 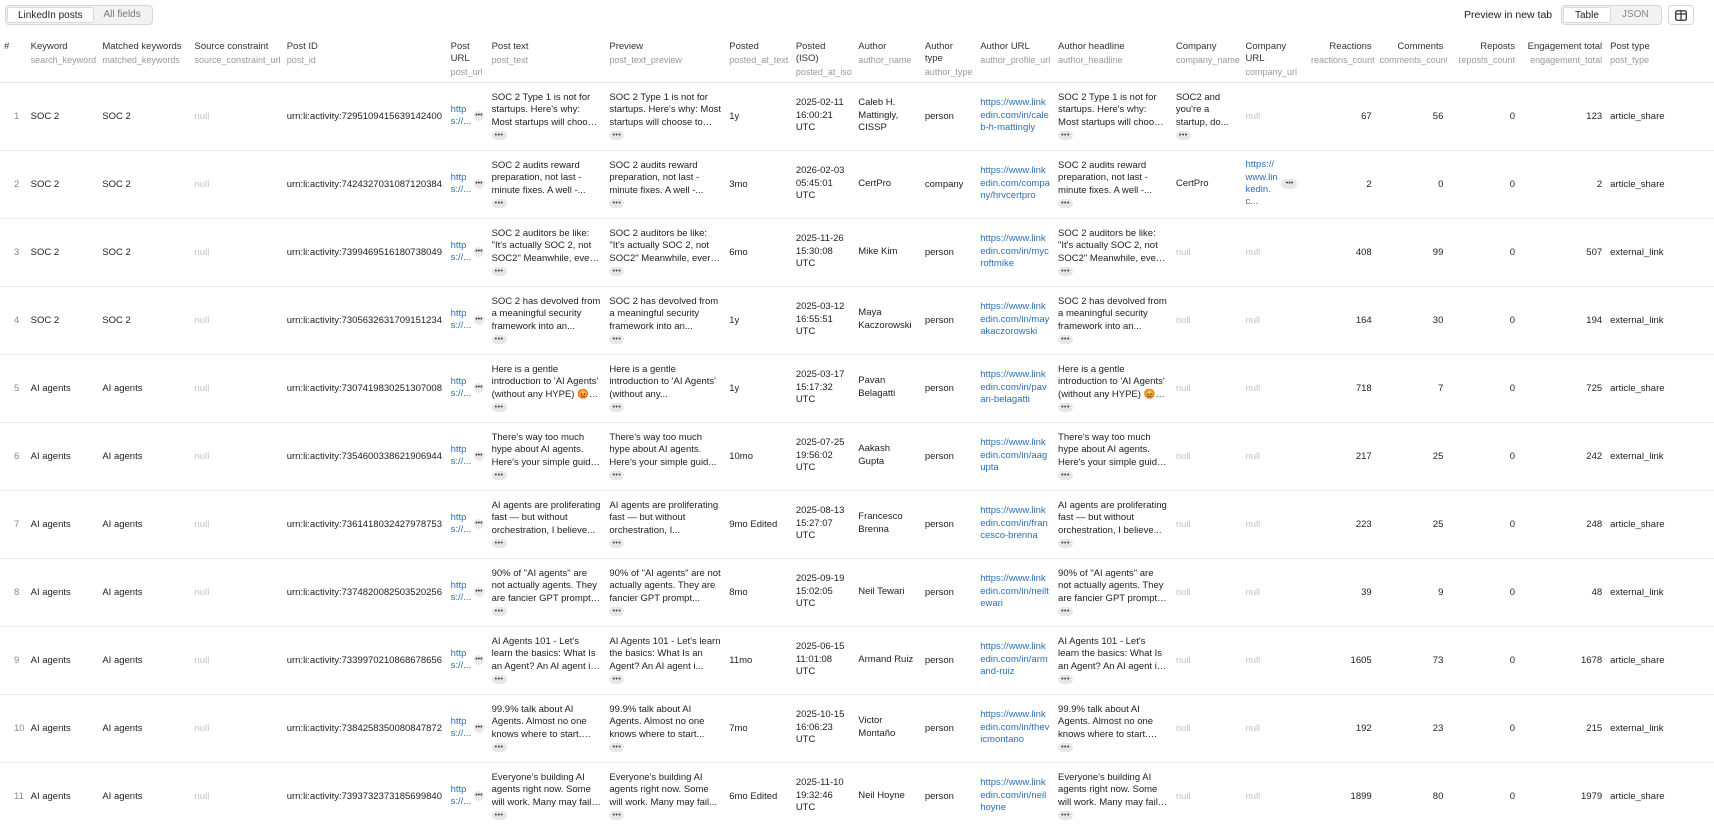 I want to click on column-header: Company company_name, so click(x=1206, y=58).